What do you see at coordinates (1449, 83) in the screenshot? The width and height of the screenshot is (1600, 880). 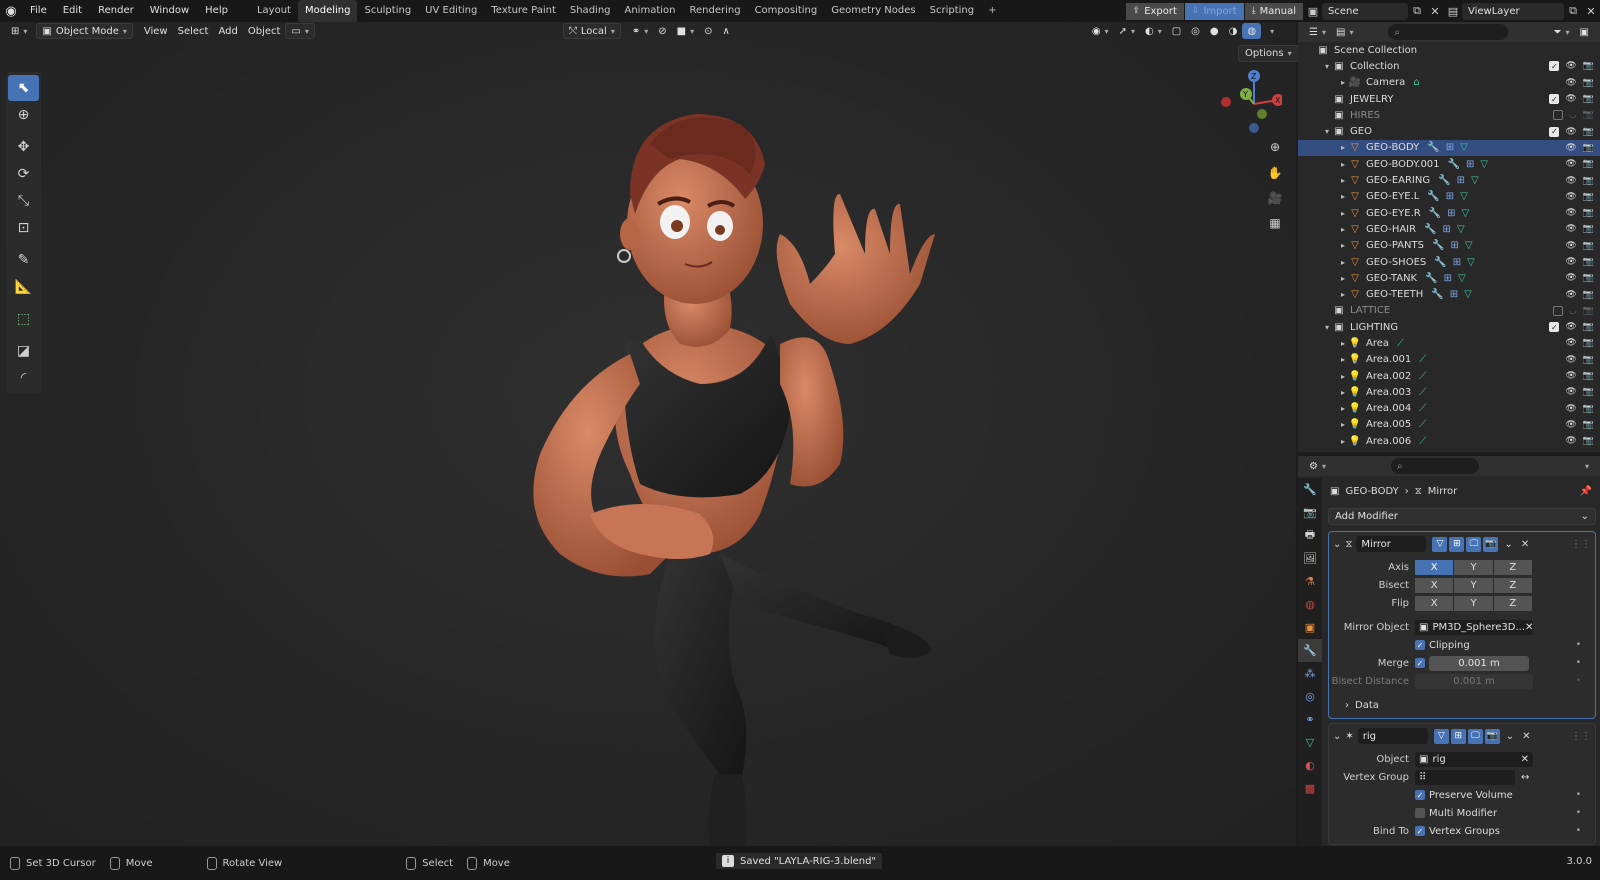 I see `outliner-row: ▸ 🎥 Camera ⌂ 👁 📷` at bounding box center [1449, 83].